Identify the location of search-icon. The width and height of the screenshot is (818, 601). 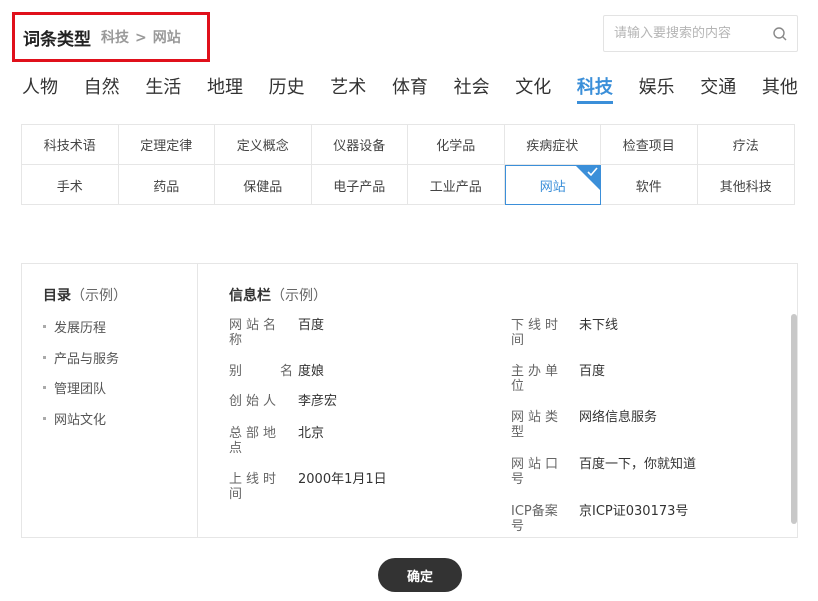
(780, 34).